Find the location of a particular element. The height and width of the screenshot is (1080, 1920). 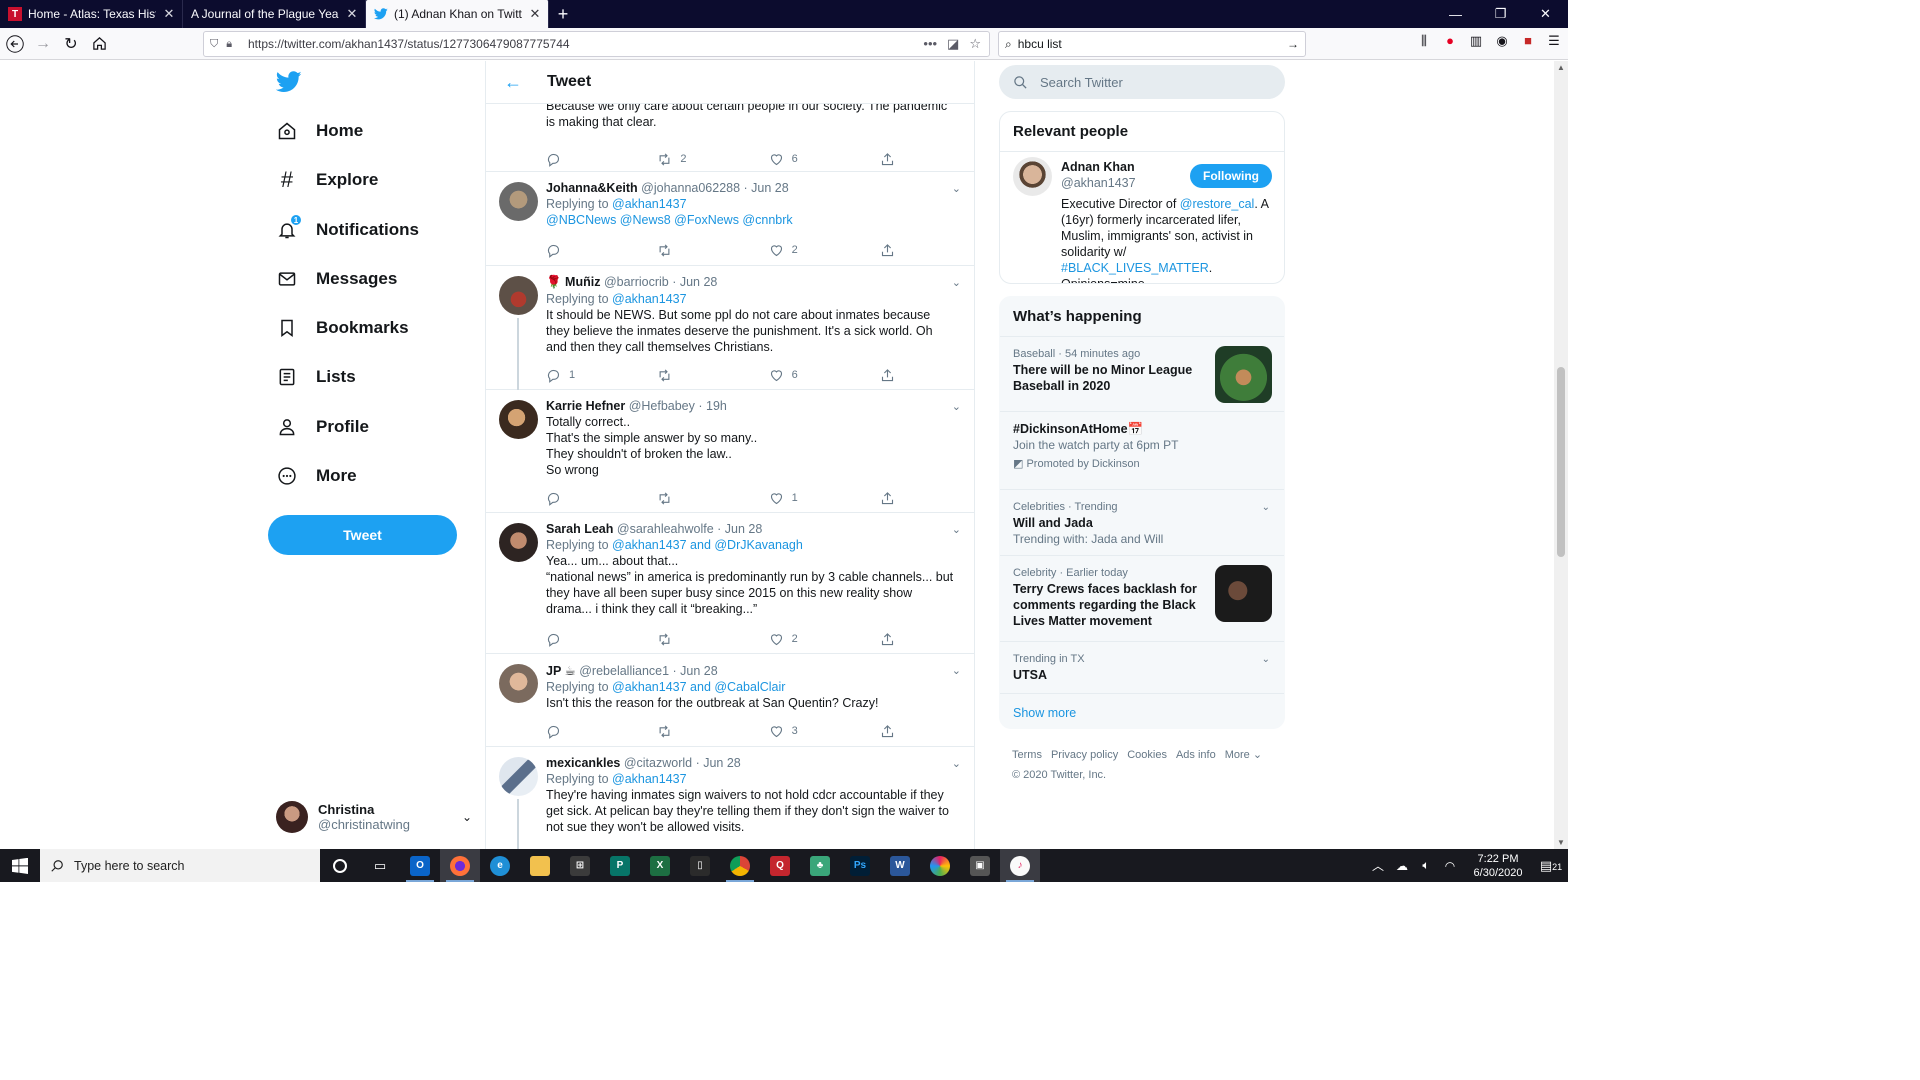

wifi-icon: ◠ is located at coordinates (1450, 866).